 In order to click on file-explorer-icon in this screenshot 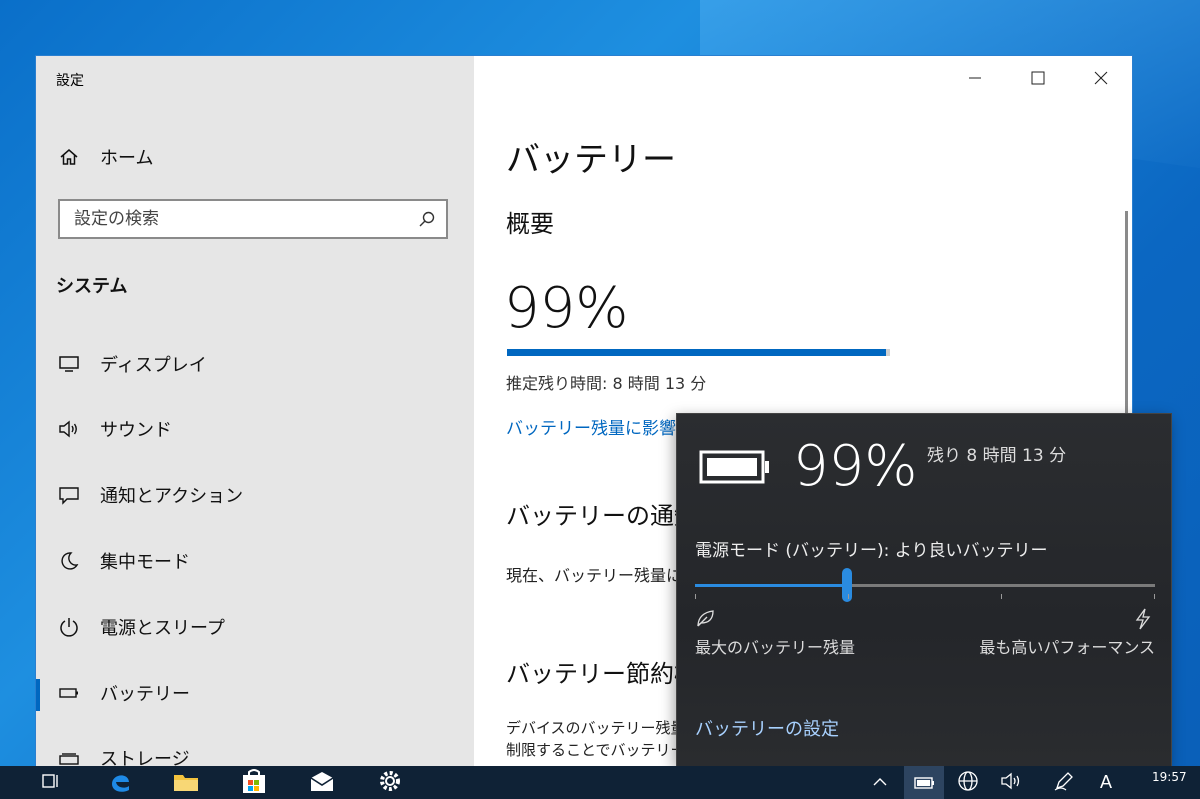, I will do `click(186, 783)`.